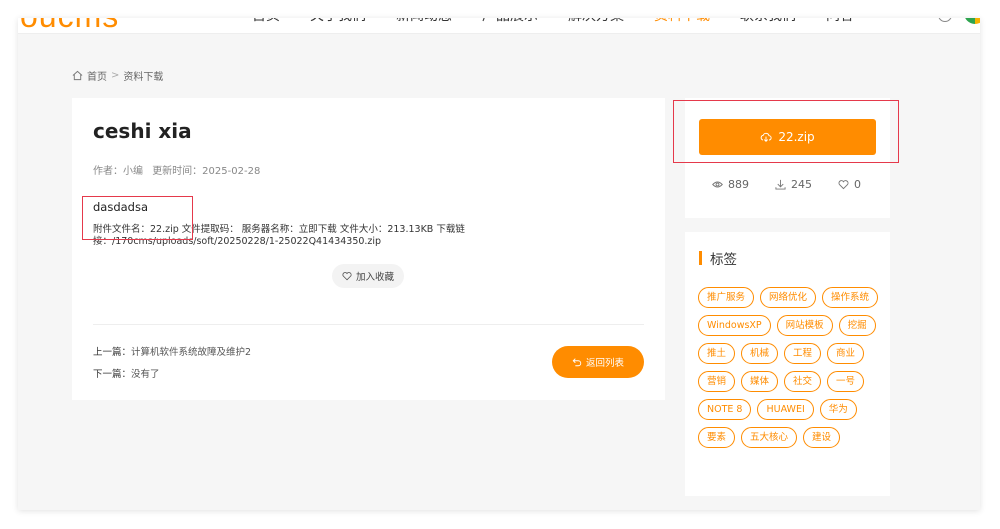 The image size is (1000, 529). Describe the element at coordinates (143, 75) in the screenshot. I see `breadcrumb-current: 资料下载` at that location.